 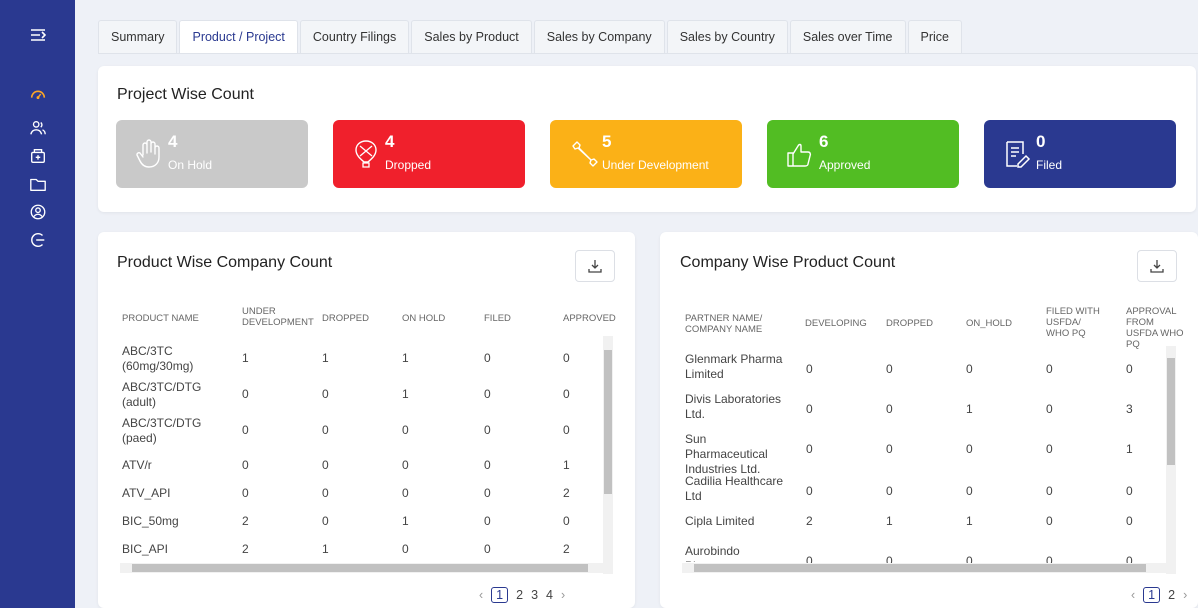 What do you see at coordinates (727, 36) in the screenshot?
I see `tab-sales-by-country: Sales by Country` at bounding box center [727, 36].